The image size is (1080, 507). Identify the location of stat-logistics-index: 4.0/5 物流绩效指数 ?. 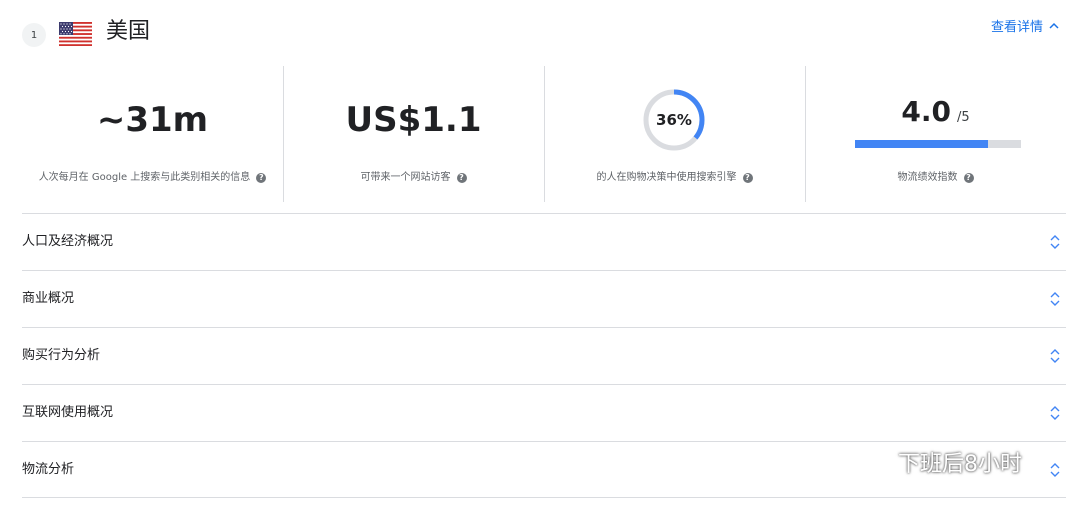
(935, 134).